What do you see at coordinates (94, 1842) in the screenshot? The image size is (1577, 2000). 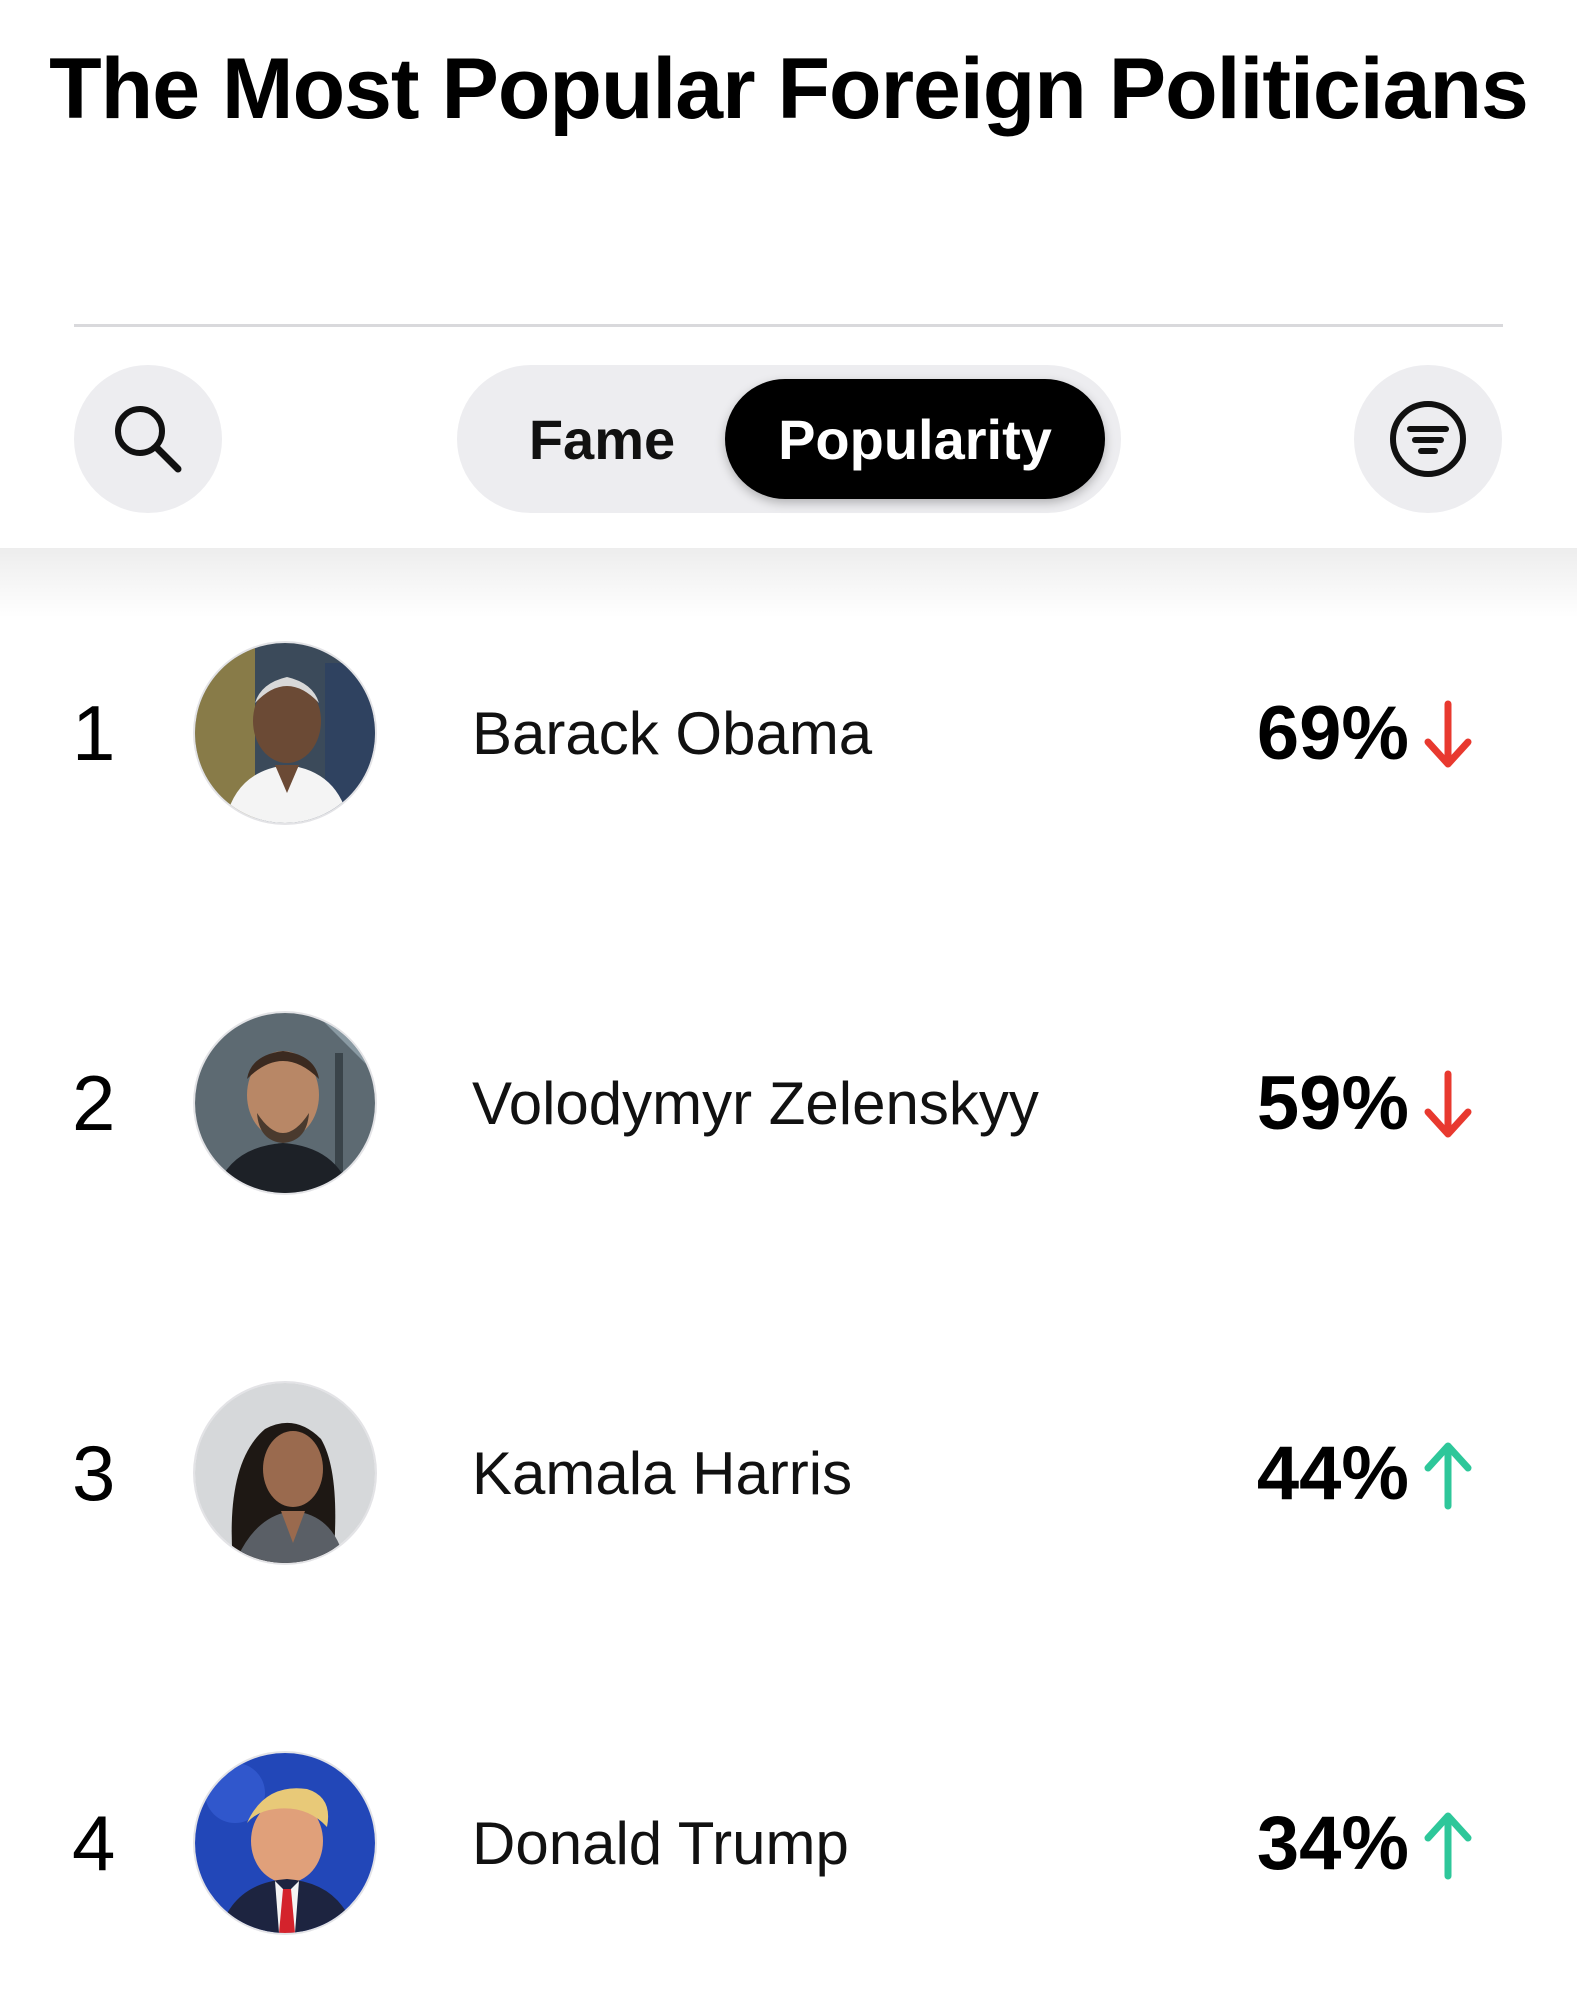 I see `rank-number: 4` at bounding box center [94, 1842].